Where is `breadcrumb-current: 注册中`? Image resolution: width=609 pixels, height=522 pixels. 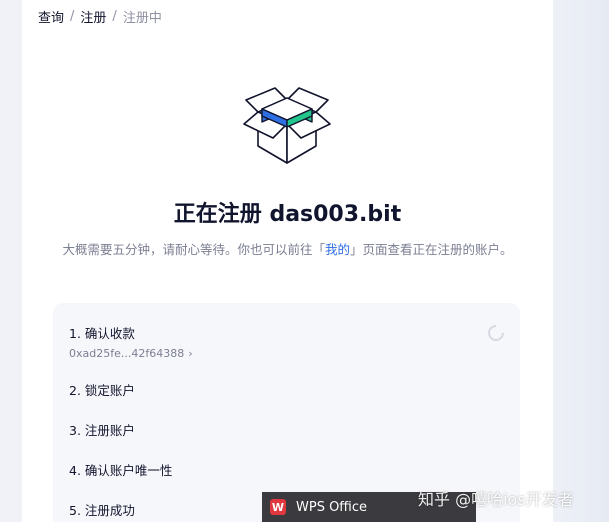
breadcrumb-current: 注册中 is located at coordinates (142, 18).